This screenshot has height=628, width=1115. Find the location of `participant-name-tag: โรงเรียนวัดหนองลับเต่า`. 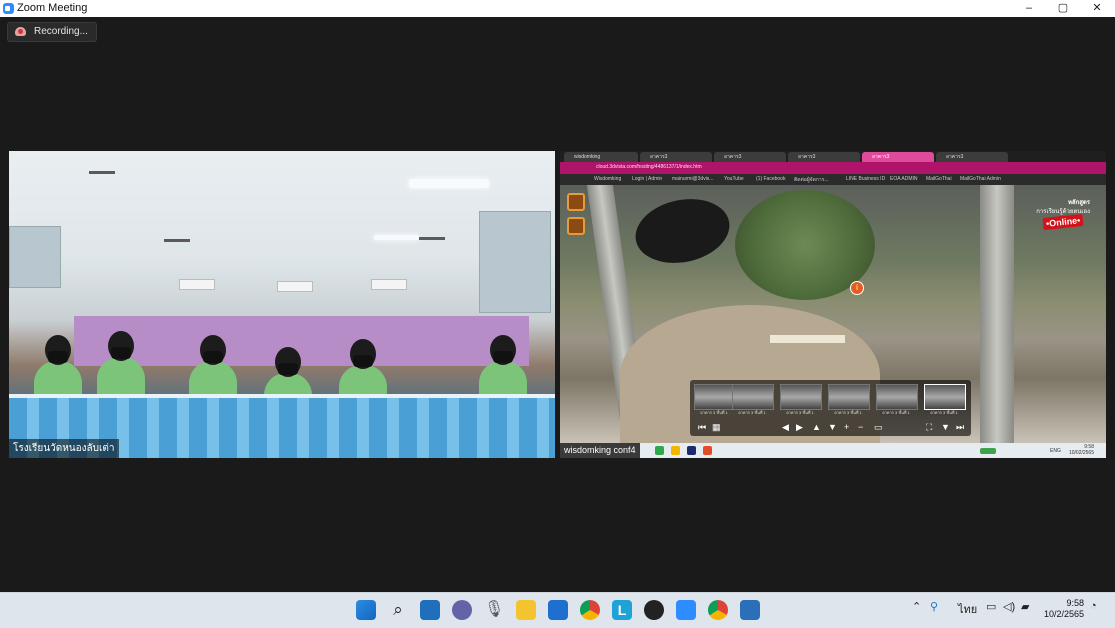

participant-name-tag: โรงเรียนวัดหนองลับเต่า is located at coordinates (64, 448).